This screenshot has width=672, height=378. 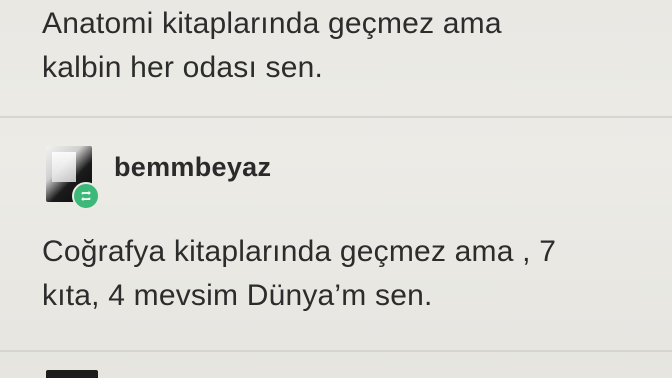 What do you see at coordinates (183, 67) in the screenshot?
I see `post-text-line: kalbin her odası sen.` at bounding box center [183, 67].